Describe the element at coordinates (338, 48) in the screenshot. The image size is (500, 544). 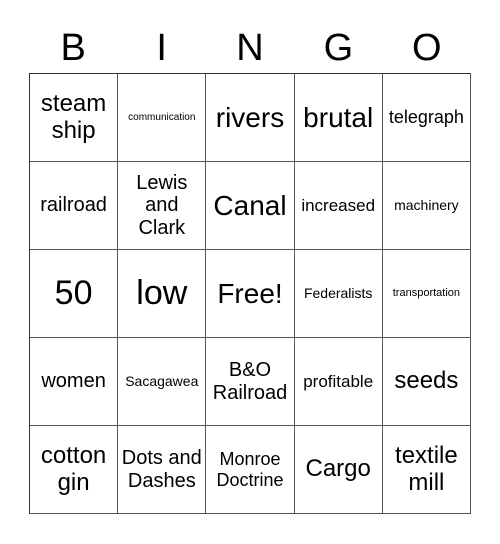
I see `header-letter-g: G` at that location.